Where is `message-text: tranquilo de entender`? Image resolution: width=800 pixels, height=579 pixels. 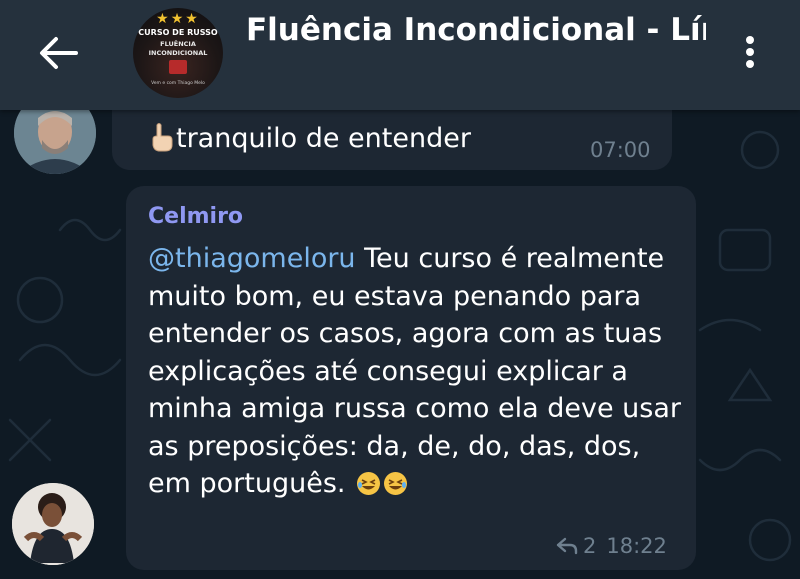
message-text: tranquilo de entender is located at coordinates (309, 138).